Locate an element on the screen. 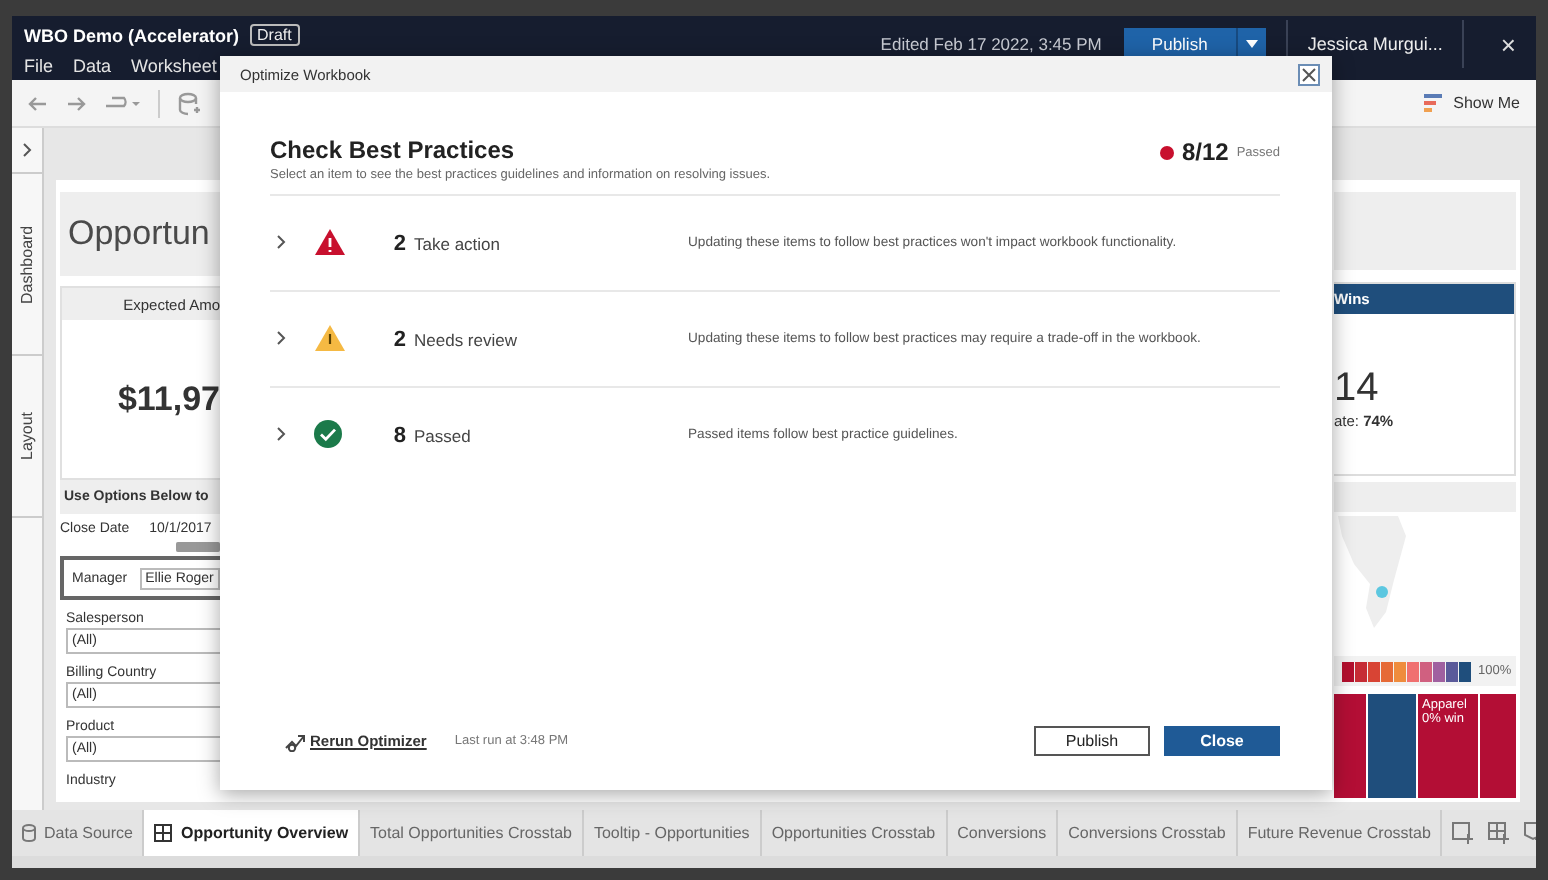  close-button: Close is located at coordinates (1222, 741).